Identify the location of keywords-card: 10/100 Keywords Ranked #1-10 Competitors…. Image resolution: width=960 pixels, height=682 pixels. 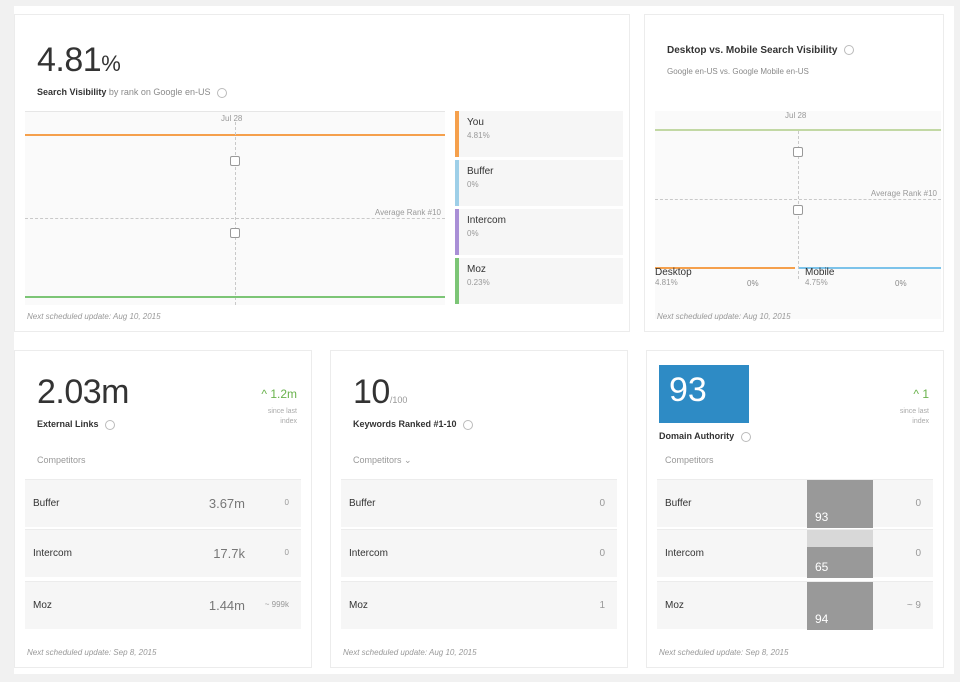
(479, 509).